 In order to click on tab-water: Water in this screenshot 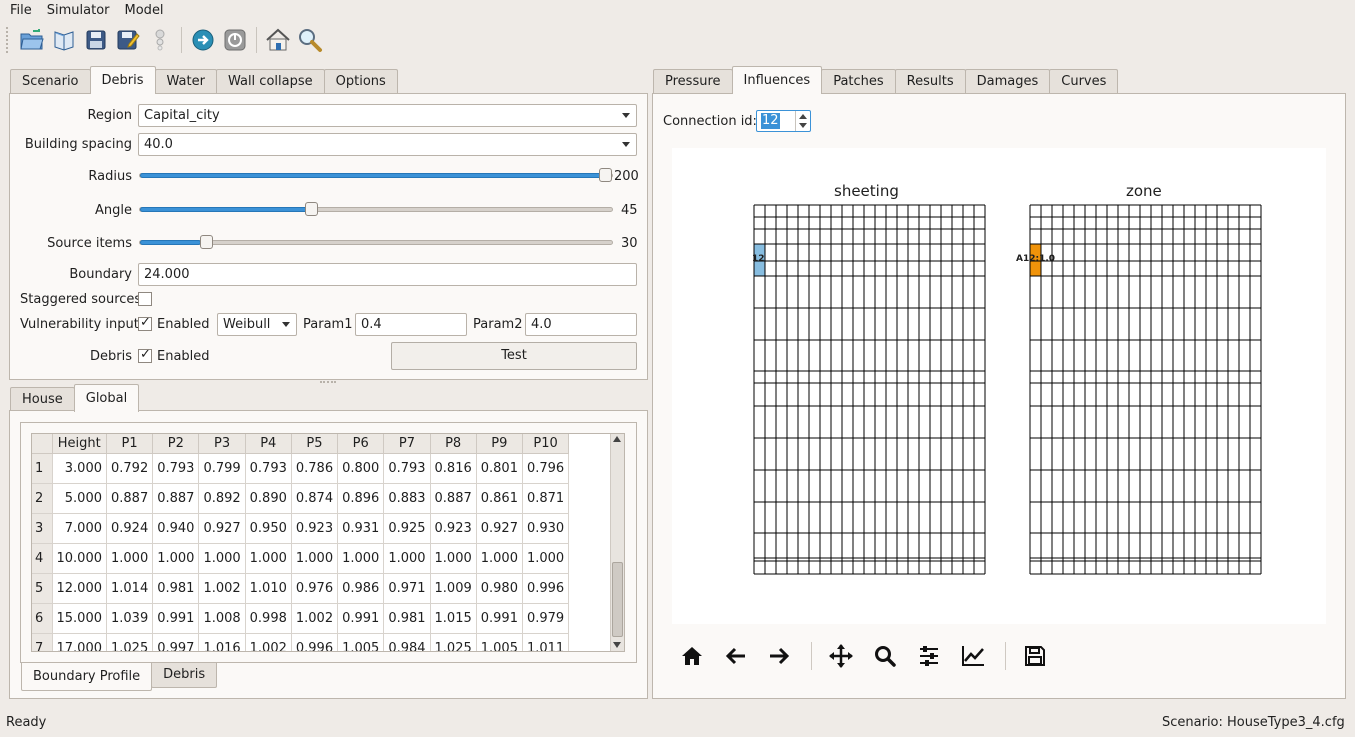, I will do `click(185, 81)`.